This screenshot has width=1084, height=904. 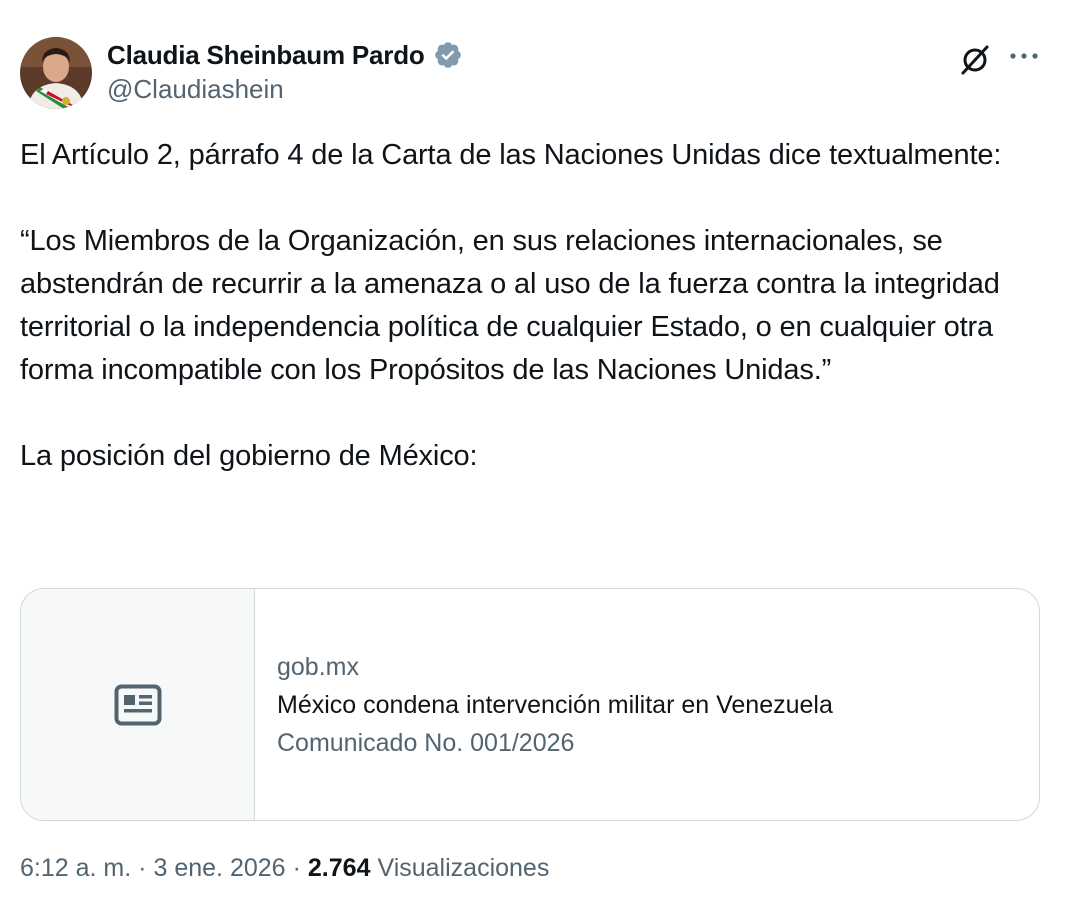 I want to click on article-icon, so click(x=137, y=704).